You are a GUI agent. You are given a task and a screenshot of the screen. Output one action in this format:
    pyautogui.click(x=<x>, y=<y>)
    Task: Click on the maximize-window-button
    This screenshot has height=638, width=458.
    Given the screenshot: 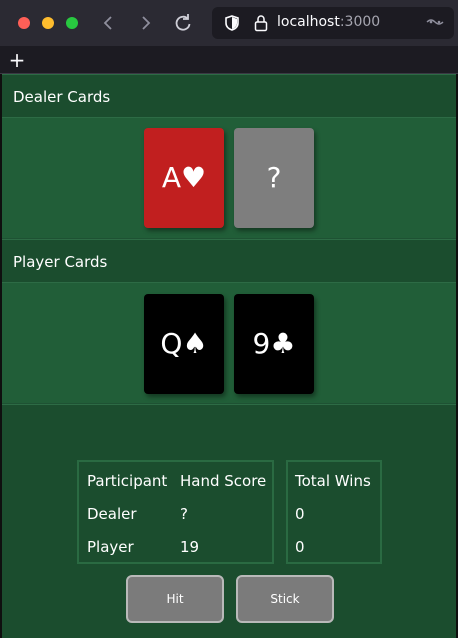 What is the action you would take?
    pyautogui.click(x=72, y=23)
    